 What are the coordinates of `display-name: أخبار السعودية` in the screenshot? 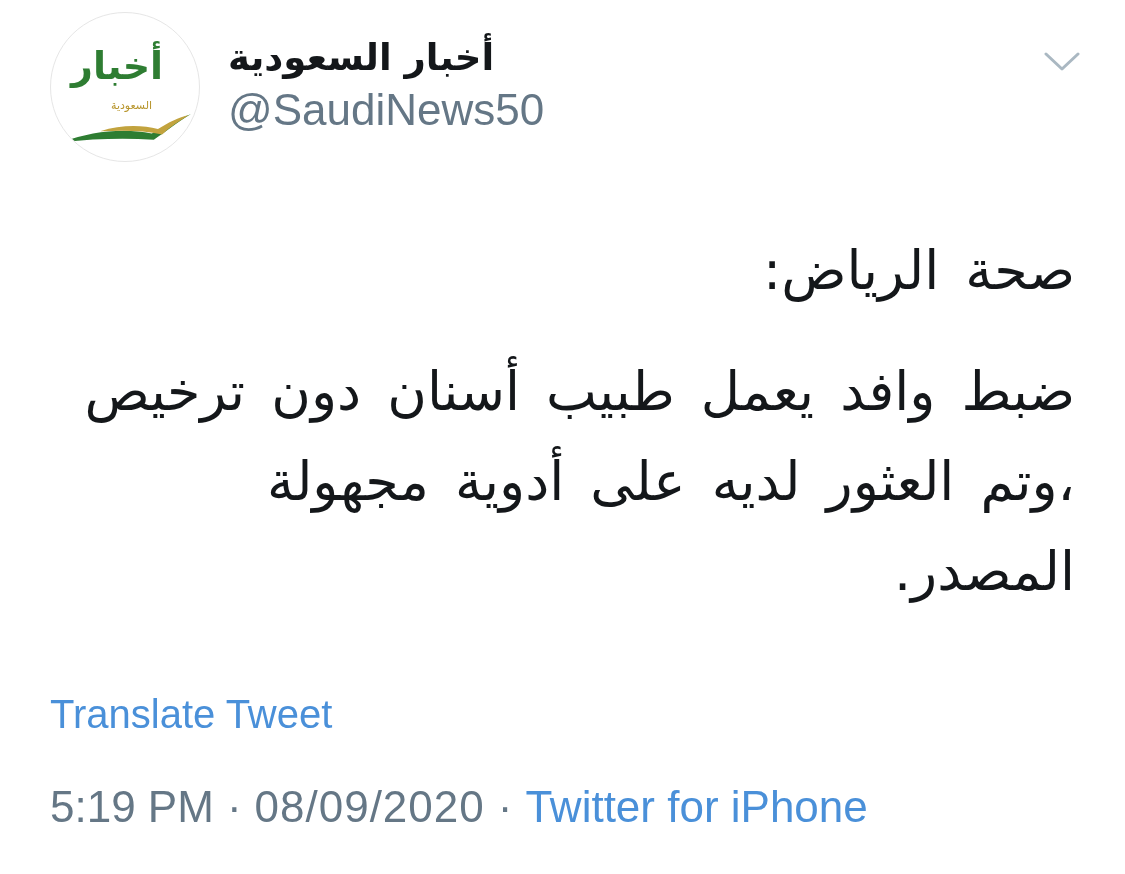 It's located at (361, 58).